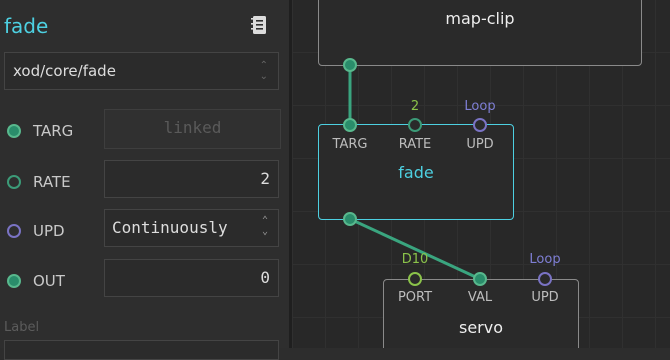 The width and height of the screenshot is (670, 360). Describe the element at coordinates (480, 279) in the screenshot. I see `servo-val-pin` at that location.